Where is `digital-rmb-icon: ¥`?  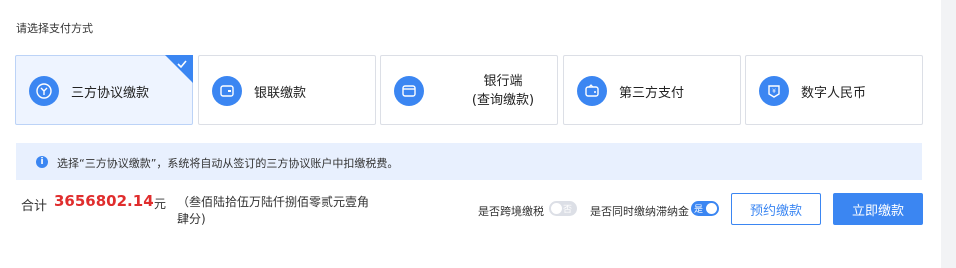
digital-rmb-icon: ¥ is located at coordinates (774, 91).